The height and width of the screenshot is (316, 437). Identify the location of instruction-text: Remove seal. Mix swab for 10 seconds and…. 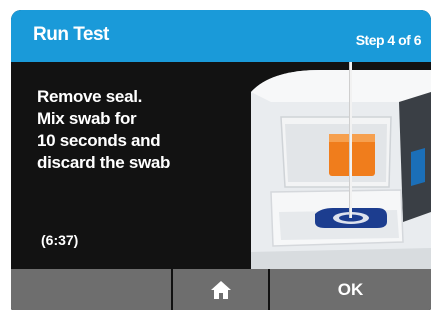
(137, 130).